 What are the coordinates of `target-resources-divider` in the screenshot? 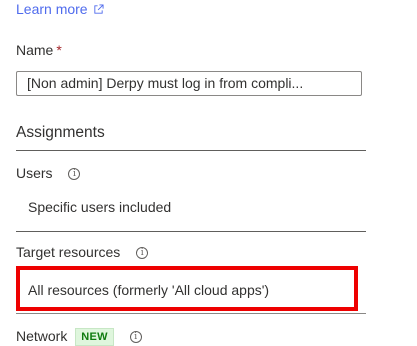 It's located at (191, 313).